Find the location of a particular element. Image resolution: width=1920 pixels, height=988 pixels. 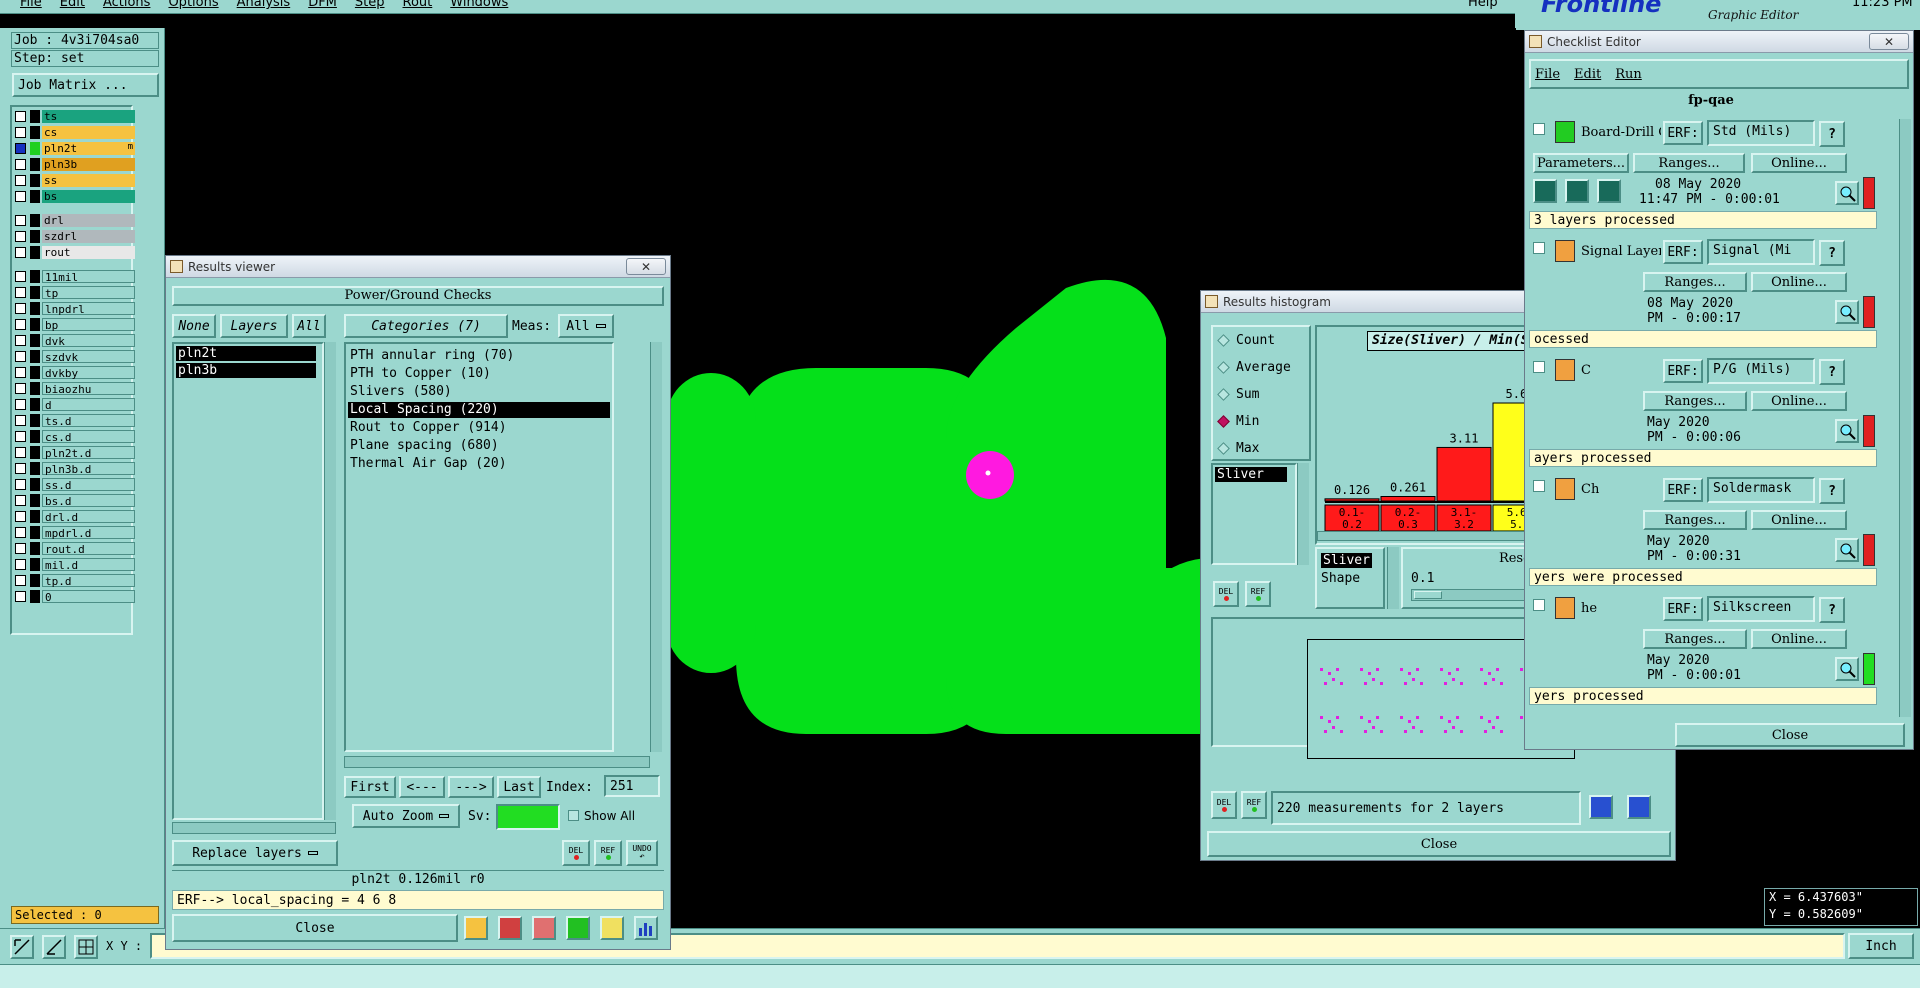

layer-row: tp.d is located at coordinates (75, 580).